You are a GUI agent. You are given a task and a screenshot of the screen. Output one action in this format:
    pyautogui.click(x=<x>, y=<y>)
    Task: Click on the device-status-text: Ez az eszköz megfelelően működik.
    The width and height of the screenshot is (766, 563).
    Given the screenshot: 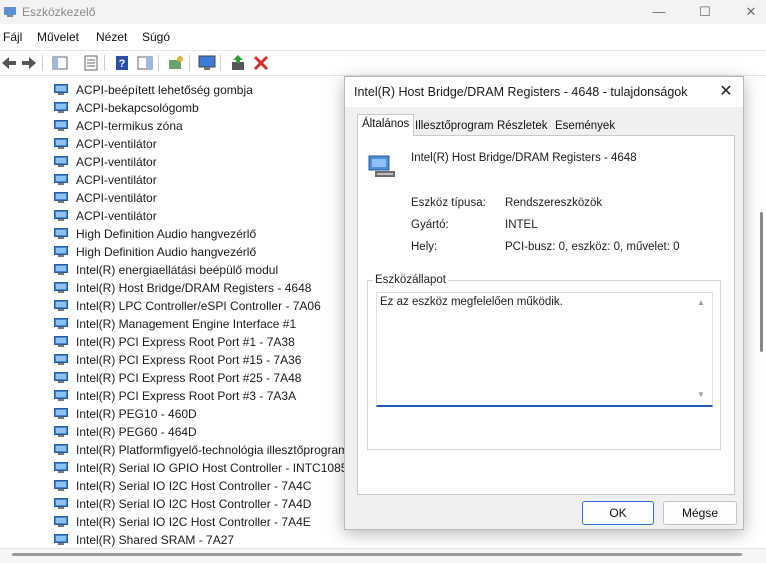 What is the action you would take?
    pyautogui.click(x=471, y=302)
    